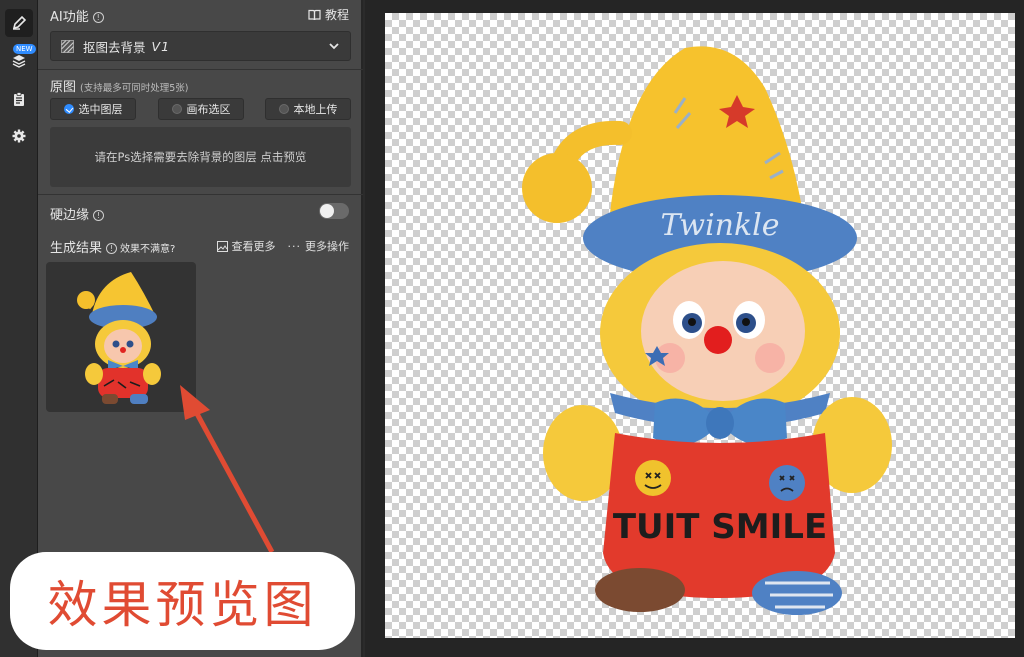 The width and height of the screenshot is (1024, 657). I want to click on source-section-title: 原图 (支持最多可同时处理5张), so click(119, 85).